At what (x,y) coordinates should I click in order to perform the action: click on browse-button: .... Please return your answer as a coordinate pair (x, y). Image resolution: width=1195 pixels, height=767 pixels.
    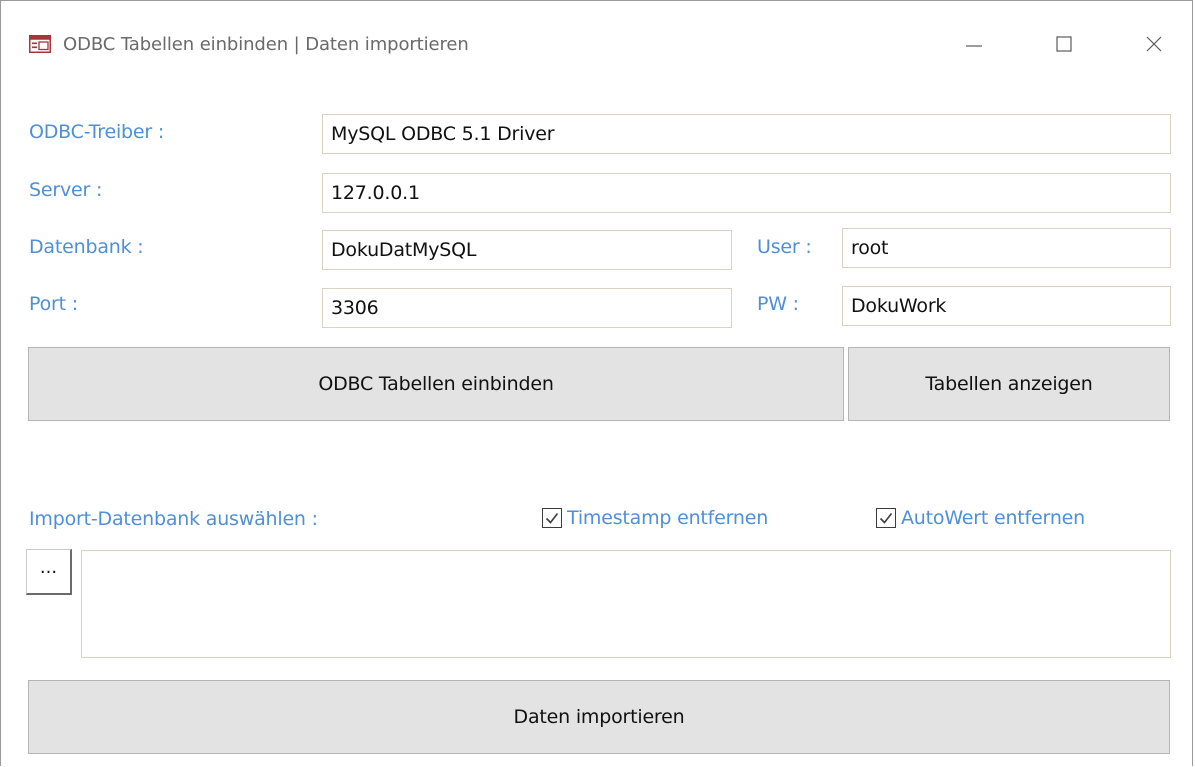
    Looking at the image, I should click on (49, 572).